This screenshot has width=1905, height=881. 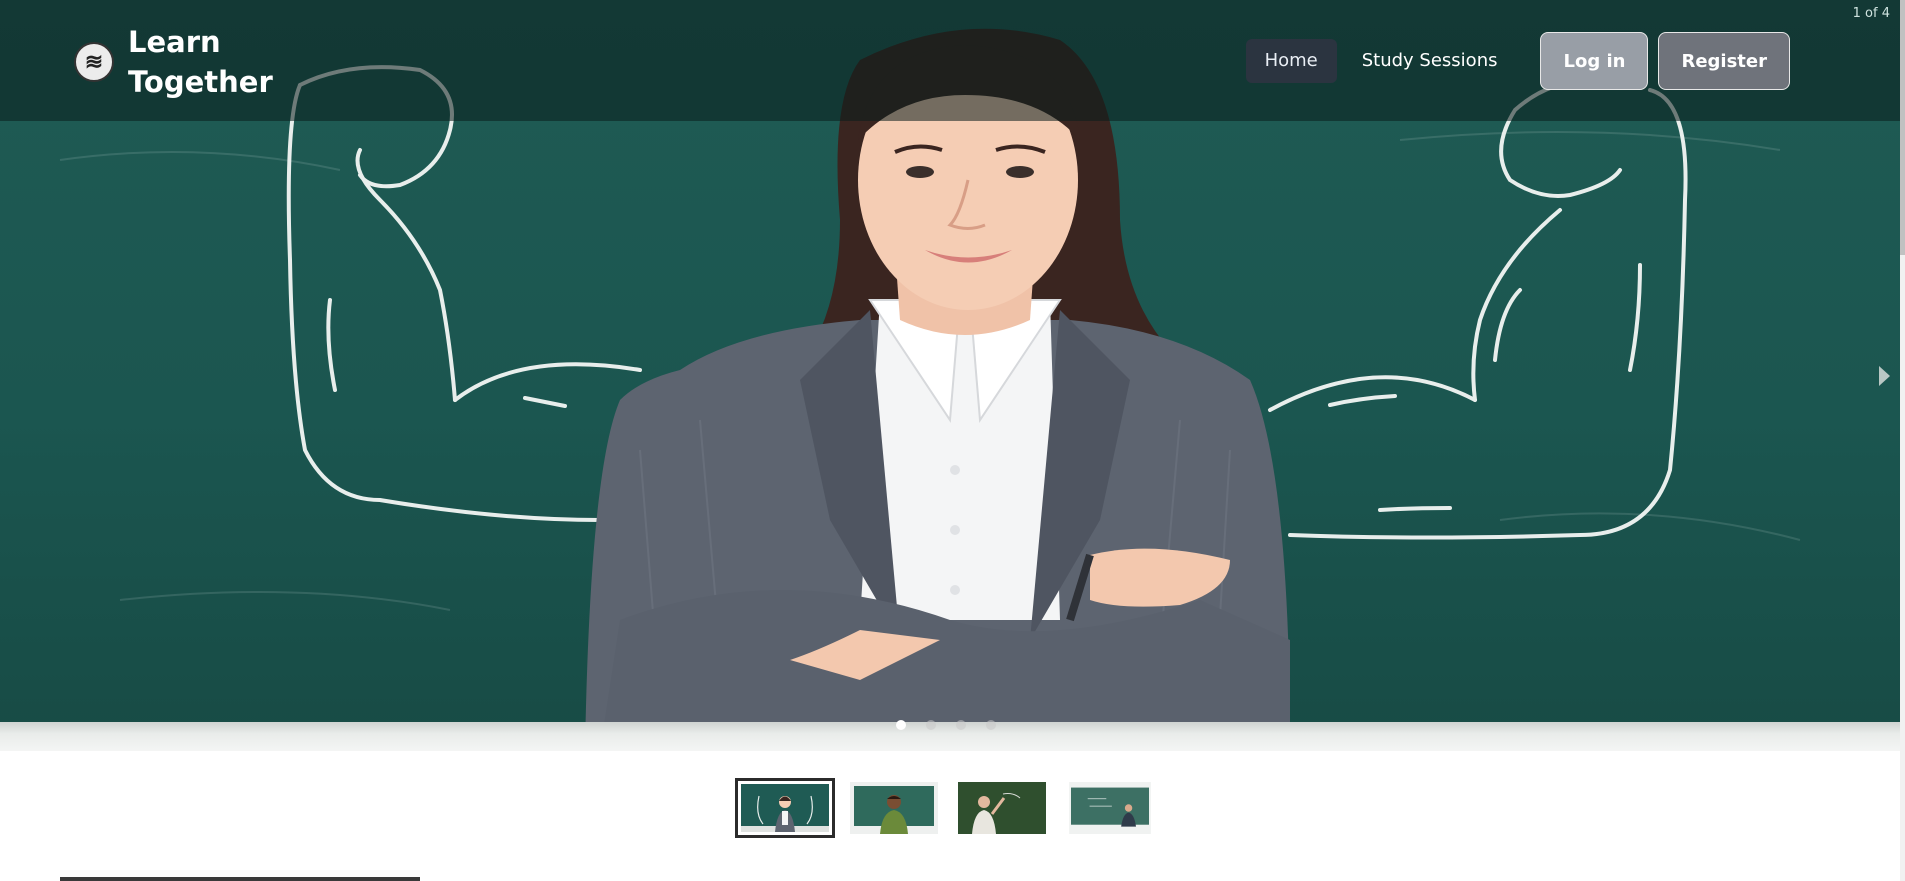 I want to click on login-button: Log in, so click(x=1594, y=61).